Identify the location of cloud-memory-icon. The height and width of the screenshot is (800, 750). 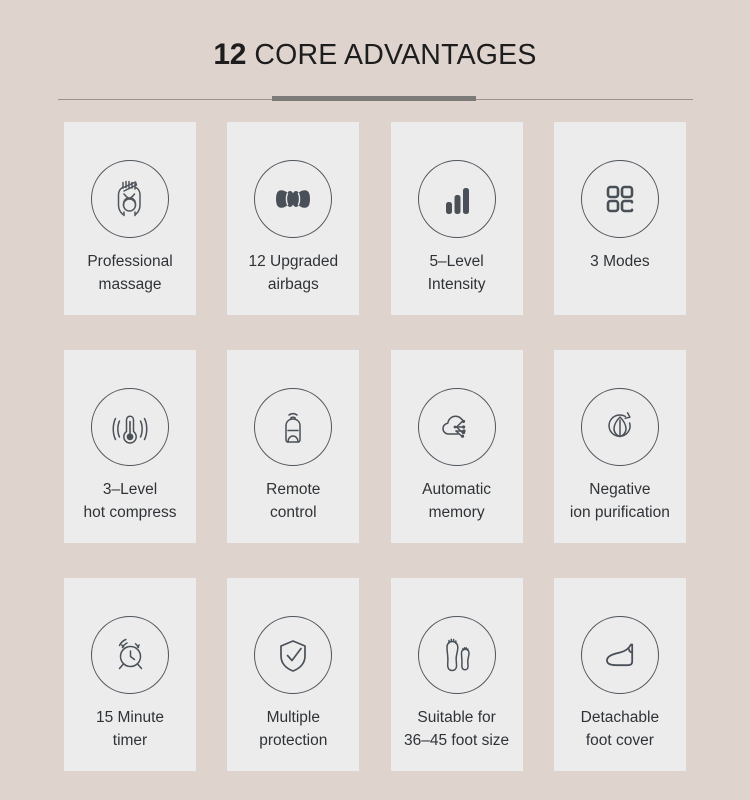
(456, 427).